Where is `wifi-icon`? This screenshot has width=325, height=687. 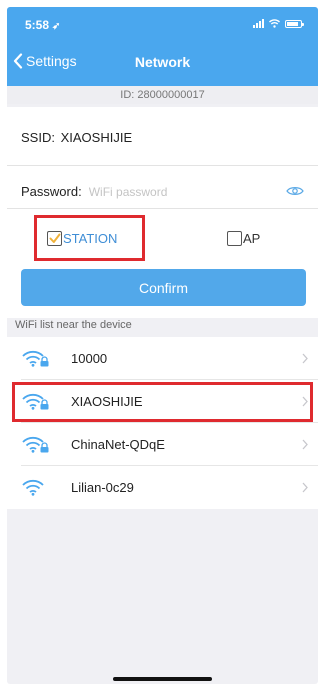
wifi-icon is located at coordinates (33, 487).